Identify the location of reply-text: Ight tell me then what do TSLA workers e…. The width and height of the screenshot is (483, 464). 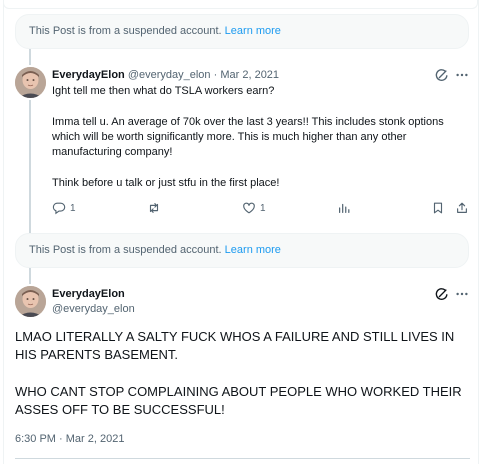
(258, 91).